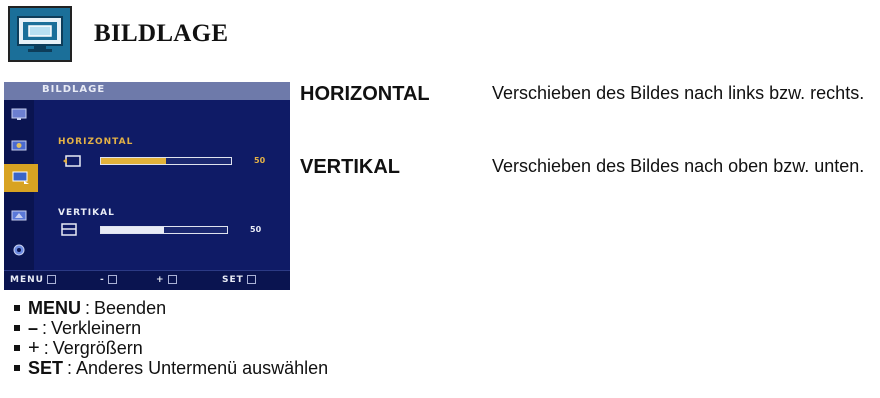  I want to click on legend-item: SET : Anderes Untermenü auswählen, so click(171, 368).